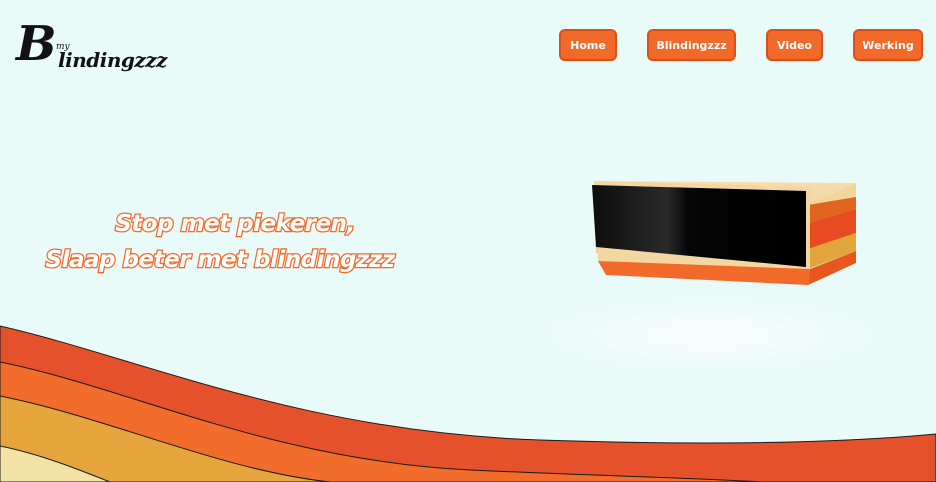  Describe the element at coordinates (588, 45) in the screenshot. I see `nav-home-button: Home` at that location.